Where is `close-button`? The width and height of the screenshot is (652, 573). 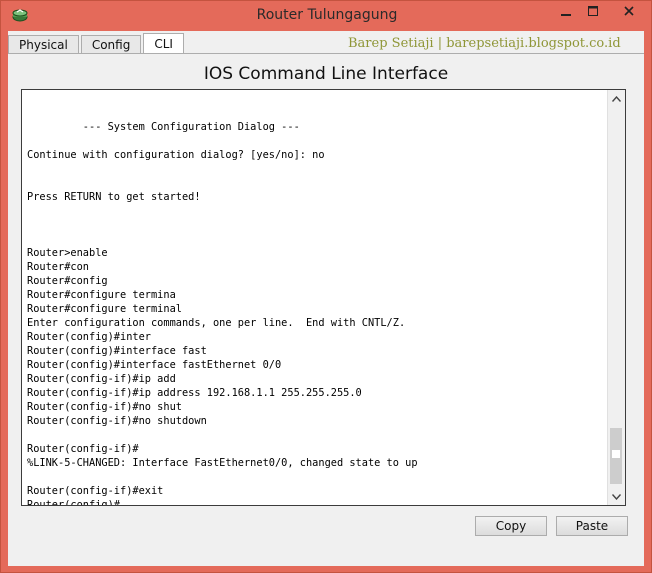 close-button is located at coordinates (628, 11).